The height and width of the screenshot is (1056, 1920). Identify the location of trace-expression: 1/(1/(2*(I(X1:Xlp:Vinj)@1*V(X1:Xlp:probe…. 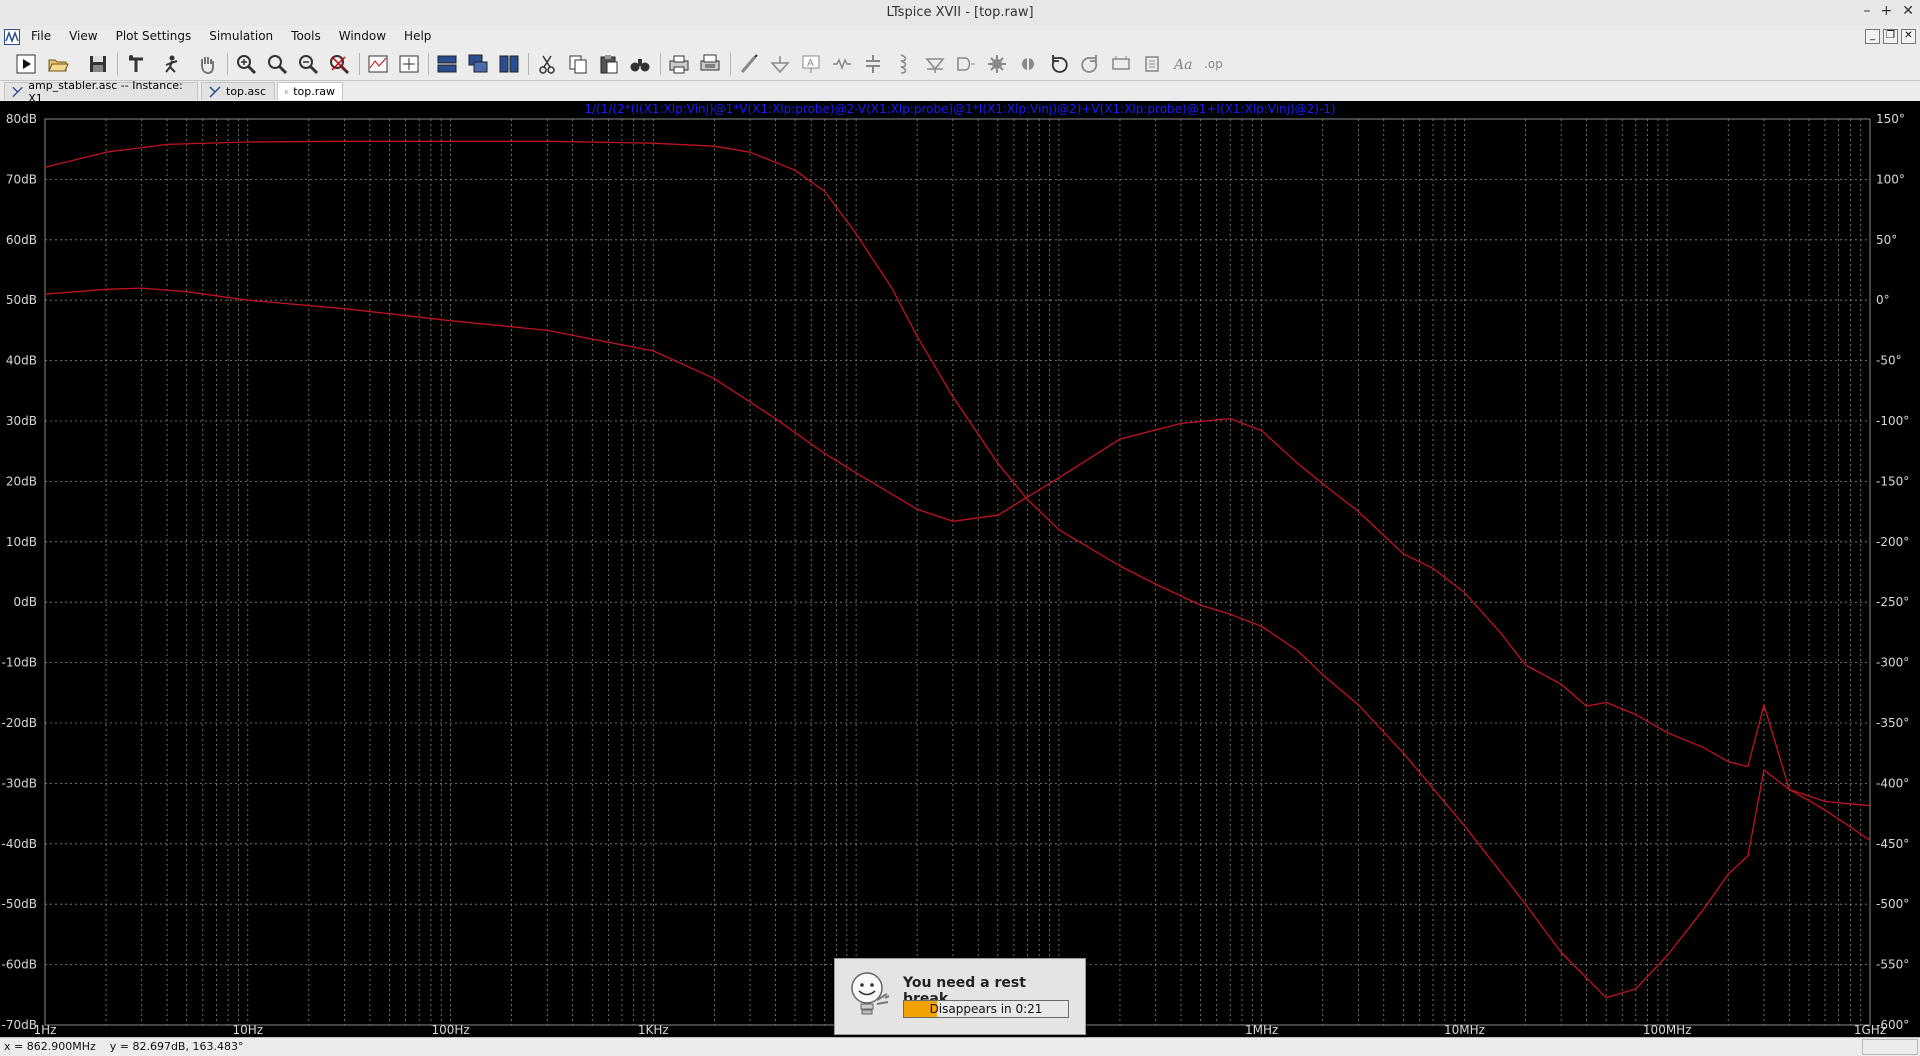
(959, 109).